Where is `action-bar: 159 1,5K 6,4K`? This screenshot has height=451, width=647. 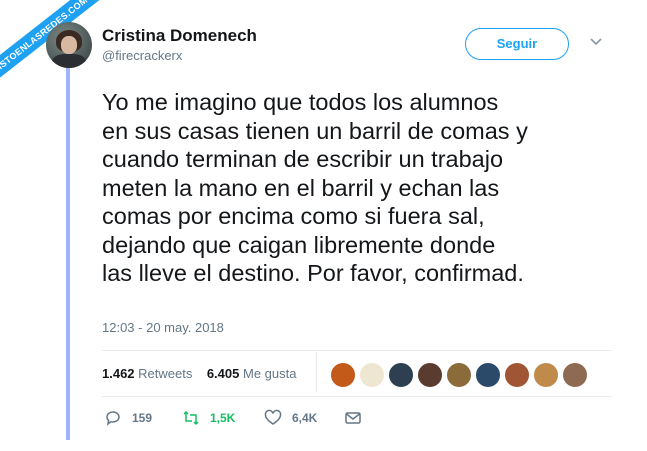 action-bar: 159 1,5K 6,4K is located at coordinates (362, 421).